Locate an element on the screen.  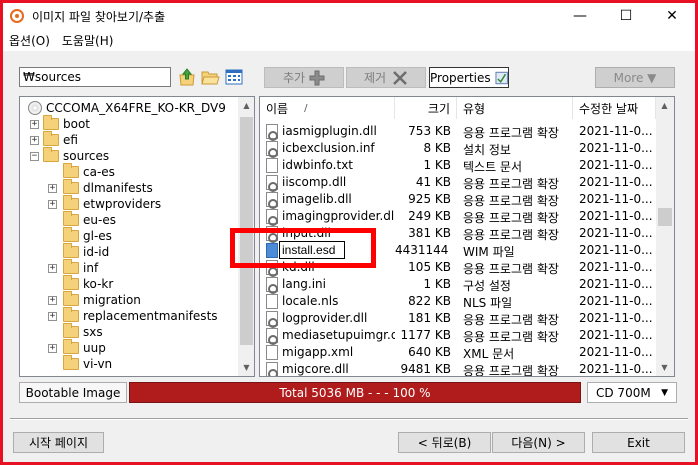
cell-name: iiscomp.dll is located at coordinates (314, 182).